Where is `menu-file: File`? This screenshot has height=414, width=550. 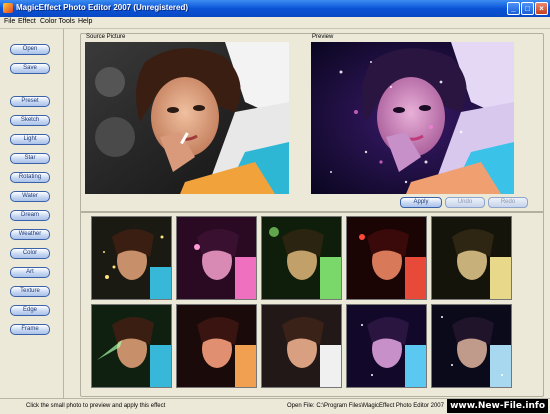 menu-file: File is located at coordinates (9, 21).